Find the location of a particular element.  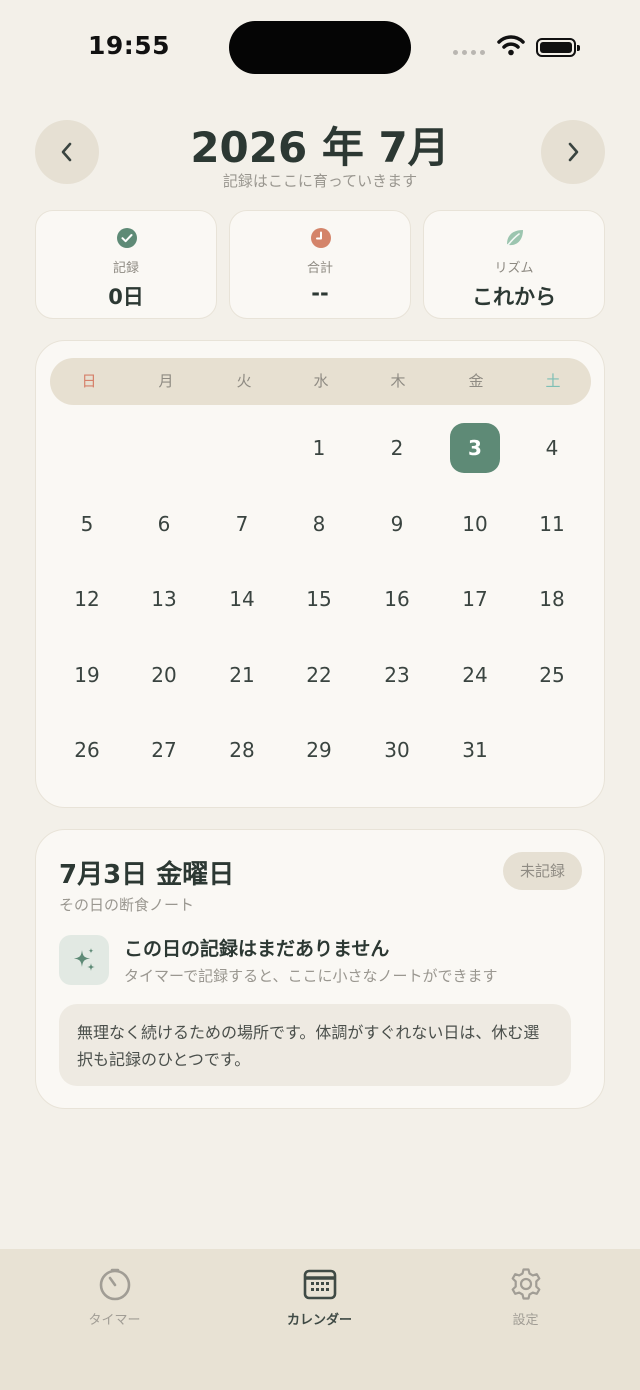

sparkles-icon is located at coordinates (84, 959).